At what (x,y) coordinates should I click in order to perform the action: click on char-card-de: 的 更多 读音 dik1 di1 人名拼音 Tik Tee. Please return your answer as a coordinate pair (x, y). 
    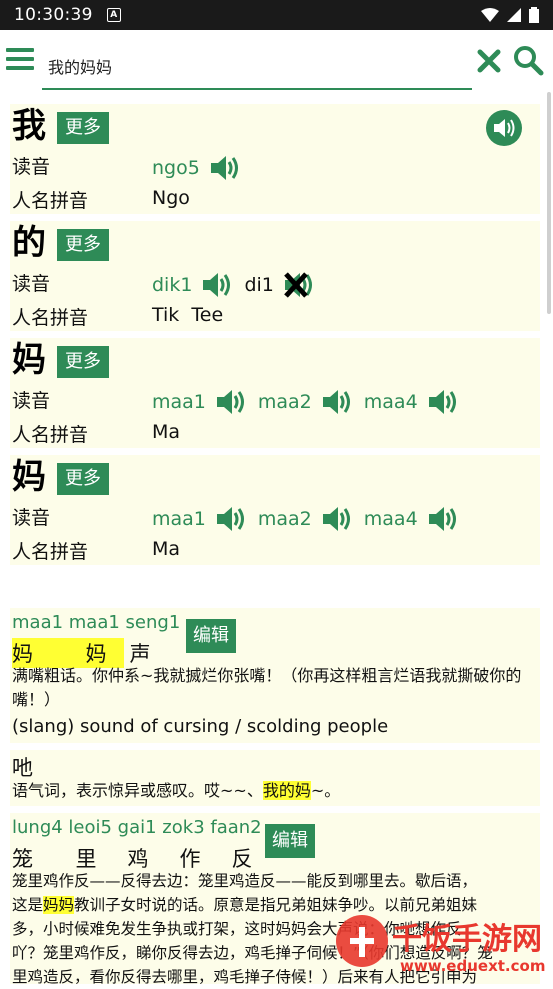
    Looking at the image, I should click on (275, 276).